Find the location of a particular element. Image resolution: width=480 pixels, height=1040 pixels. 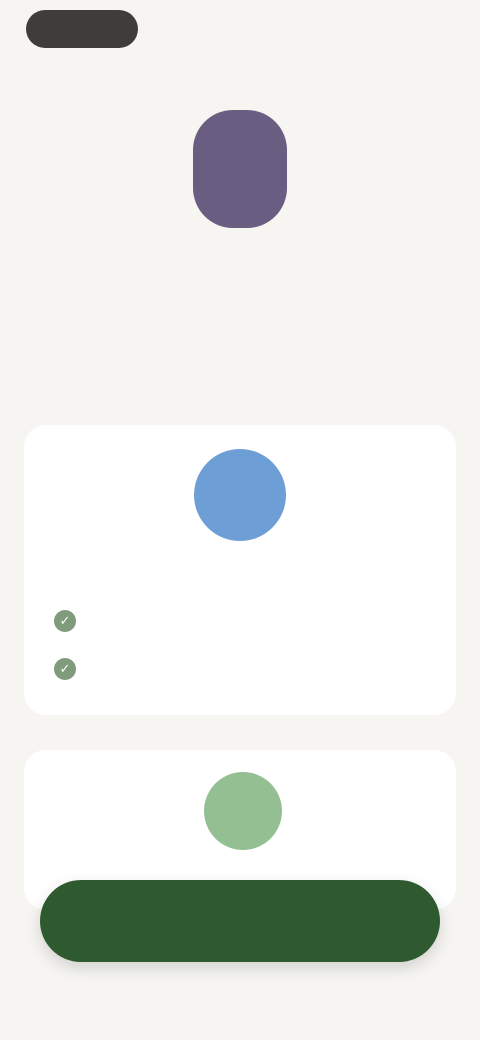

top-pill is located at coordinates (82, 29).